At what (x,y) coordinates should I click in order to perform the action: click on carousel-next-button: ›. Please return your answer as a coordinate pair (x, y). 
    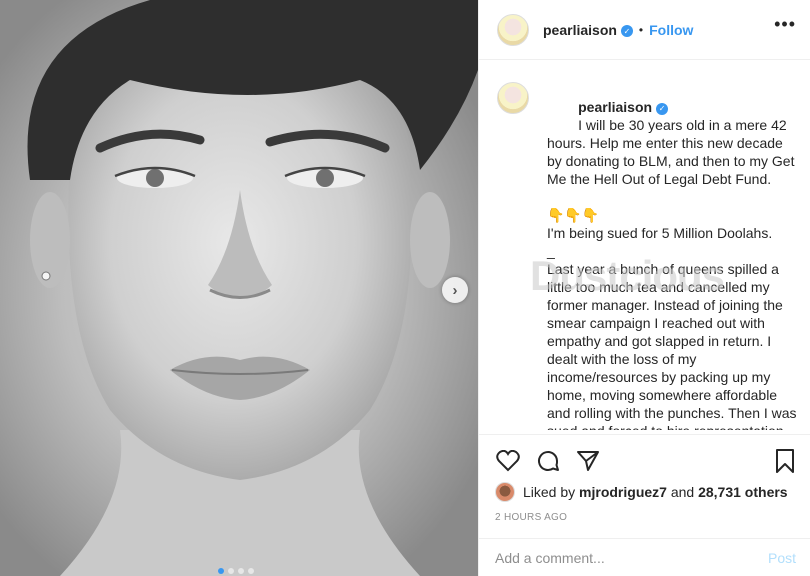
    Looking at the image, I should click on (455, 290).